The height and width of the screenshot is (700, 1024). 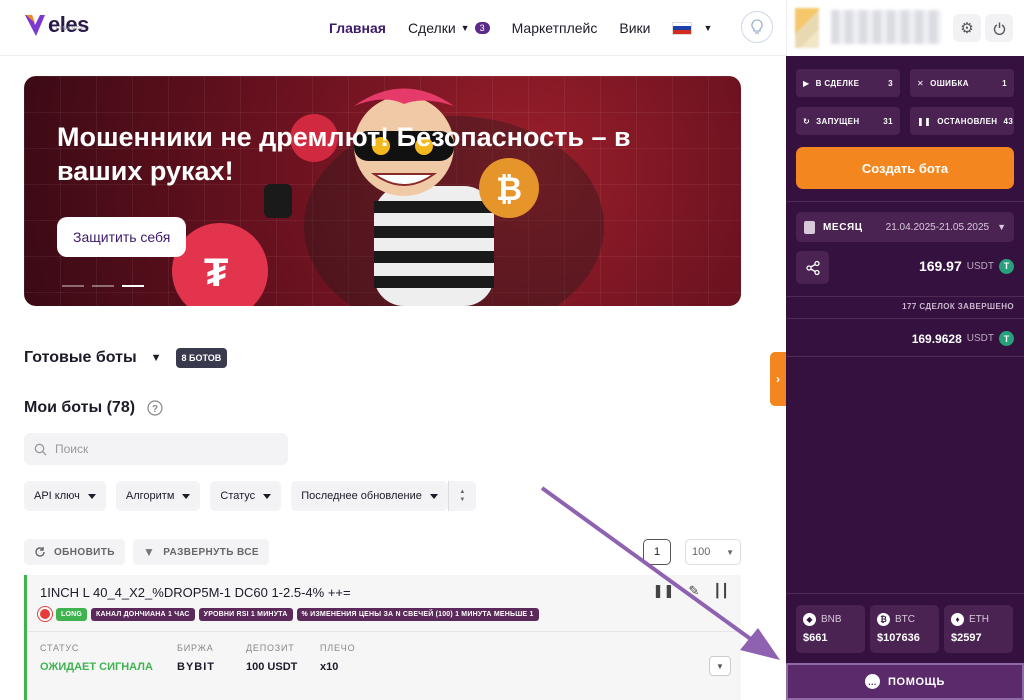 What do you see at coordinates (72, 449) in the screenshot?
I see `search-placeholder: Поиск` at bounding box center [72, 449].